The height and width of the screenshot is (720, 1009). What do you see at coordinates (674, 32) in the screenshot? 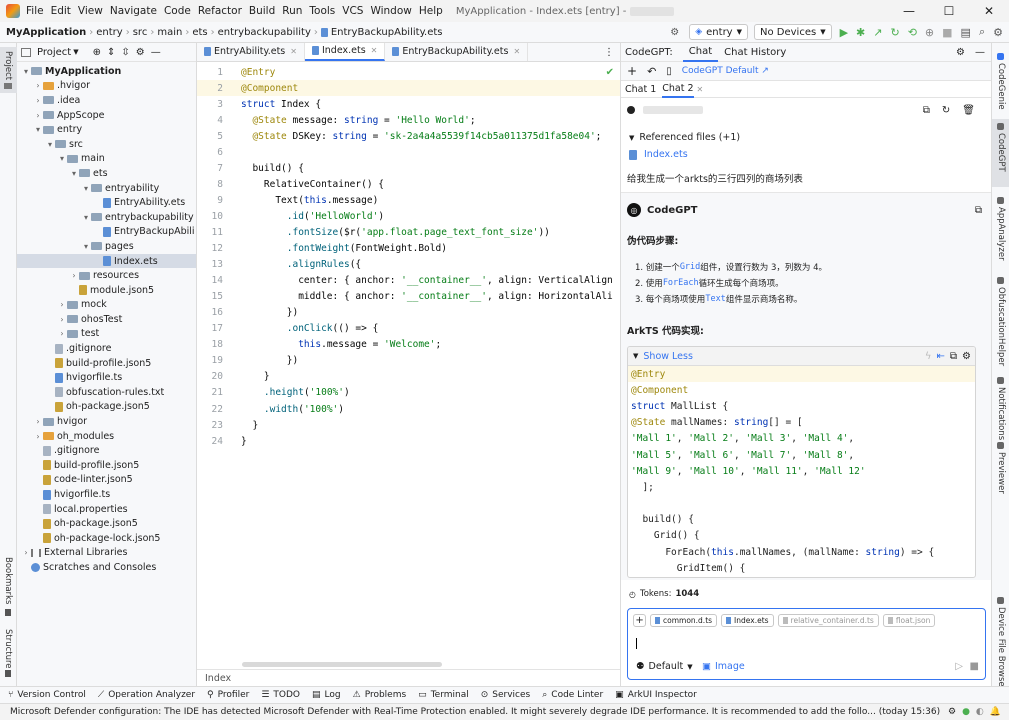
I see `settings-gear-icon: ⚙` at bounding box center [674, 32].